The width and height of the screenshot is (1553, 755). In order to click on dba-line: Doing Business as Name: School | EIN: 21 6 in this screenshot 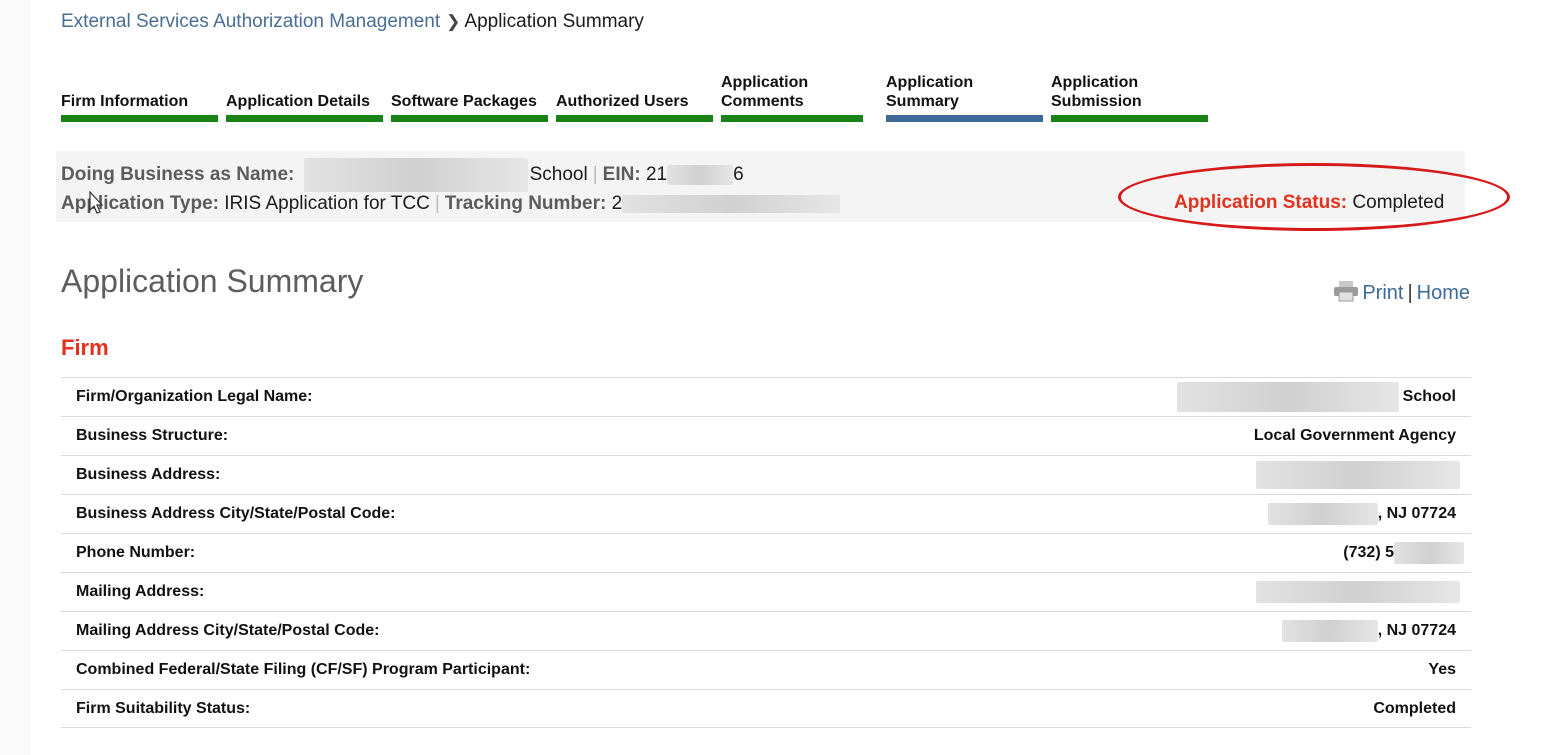, I will do `click(402, 175)`.